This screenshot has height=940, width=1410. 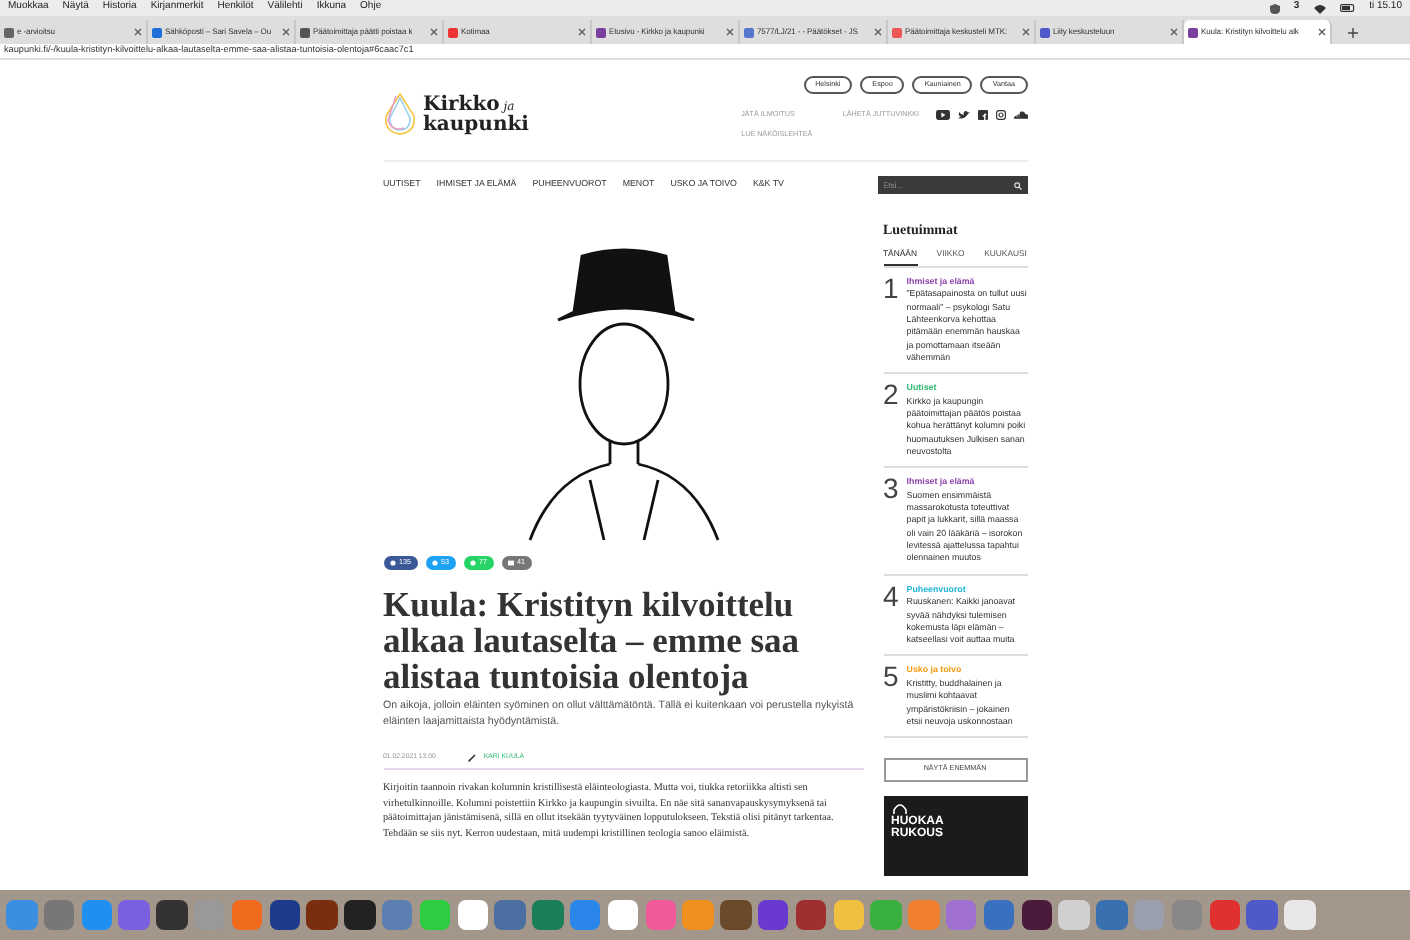 I want to click on bird-icon, so click(x=963, y=115).